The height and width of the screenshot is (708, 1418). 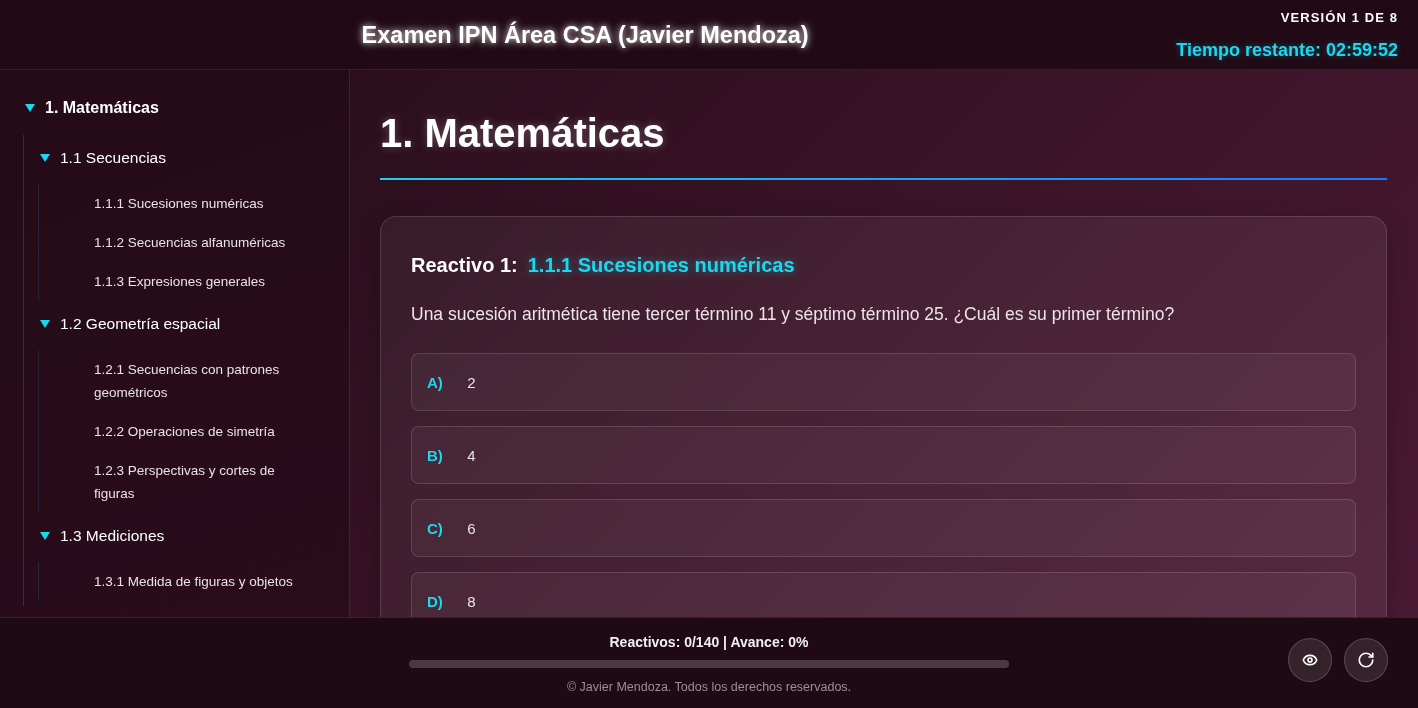 I want to click on copyright-text: © Javier Mendoza. Todos los derechos reservados., so click(x=709, y=687).